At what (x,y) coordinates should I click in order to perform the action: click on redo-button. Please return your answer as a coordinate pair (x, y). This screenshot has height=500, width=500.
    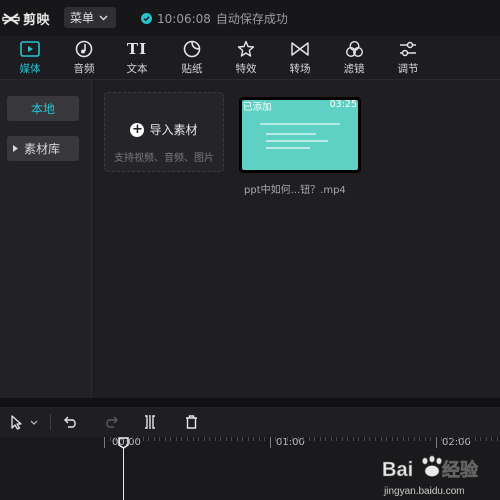
    Looking at the image, I should click on (111, 422).